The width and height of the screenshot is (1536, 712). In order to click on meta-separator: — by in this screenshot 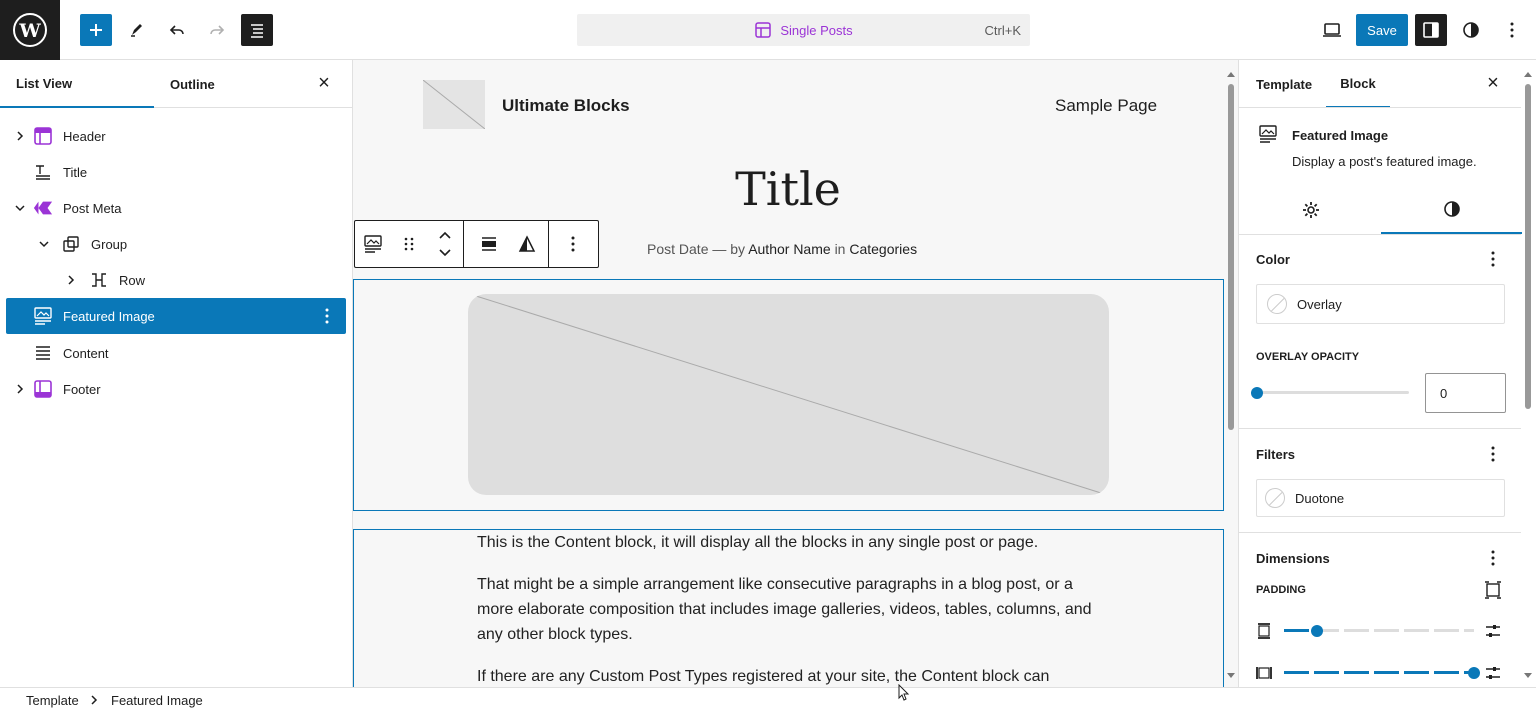, I will do `click(729, 249)`.